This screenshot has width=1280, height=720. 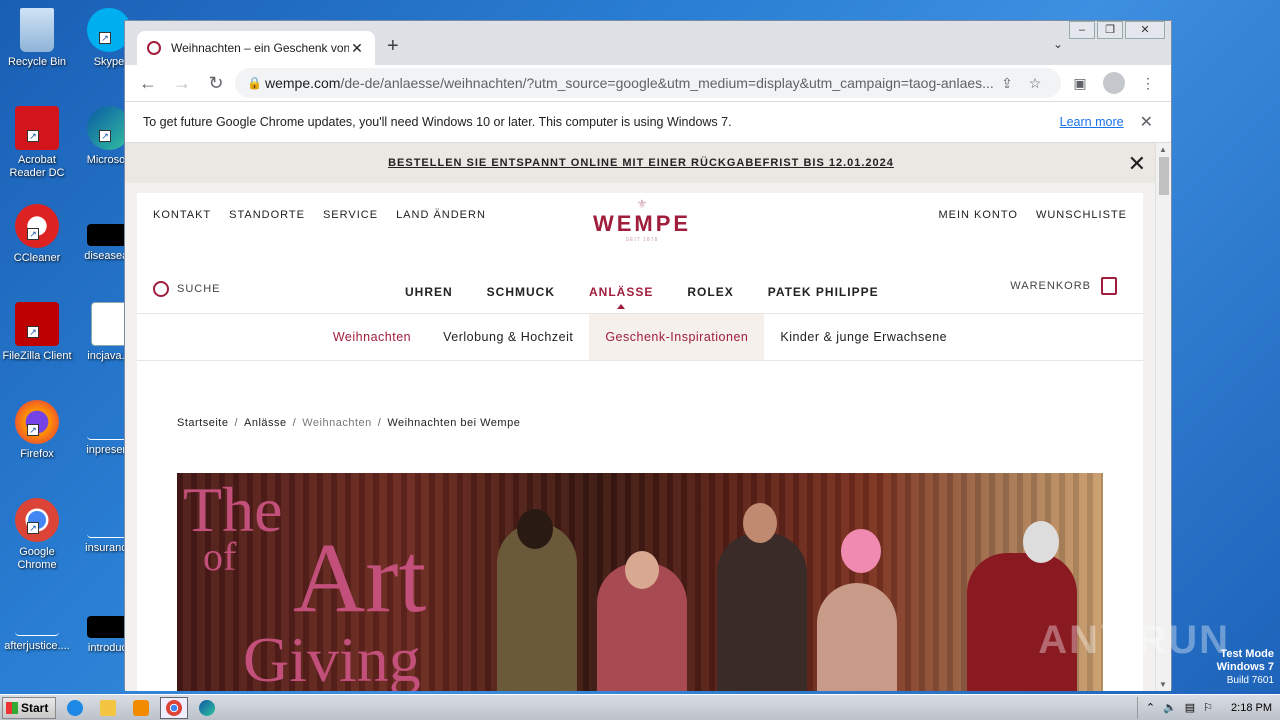 What do you see at coordinates (161, 289) in the screenshot?
I see `search-icon` at bounding box center [161, 289].